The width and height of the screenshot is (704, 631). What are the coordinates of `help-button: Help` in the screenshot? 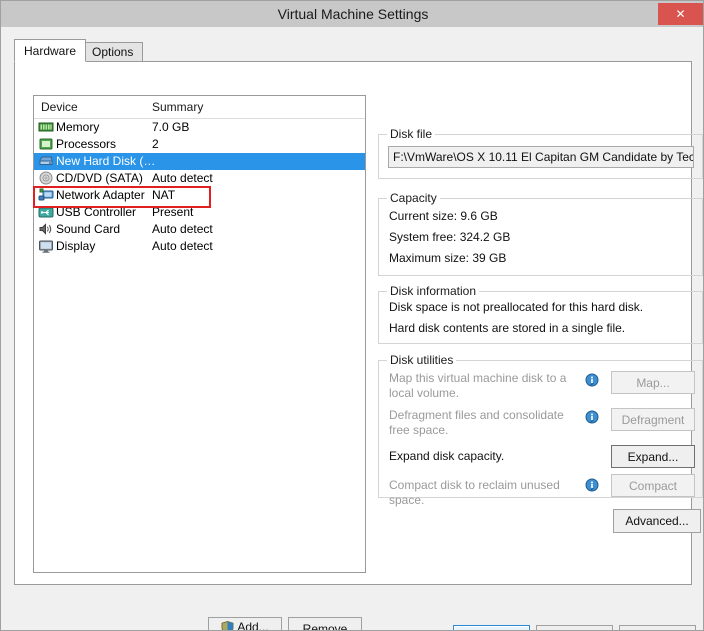 It's located at (657, 627).